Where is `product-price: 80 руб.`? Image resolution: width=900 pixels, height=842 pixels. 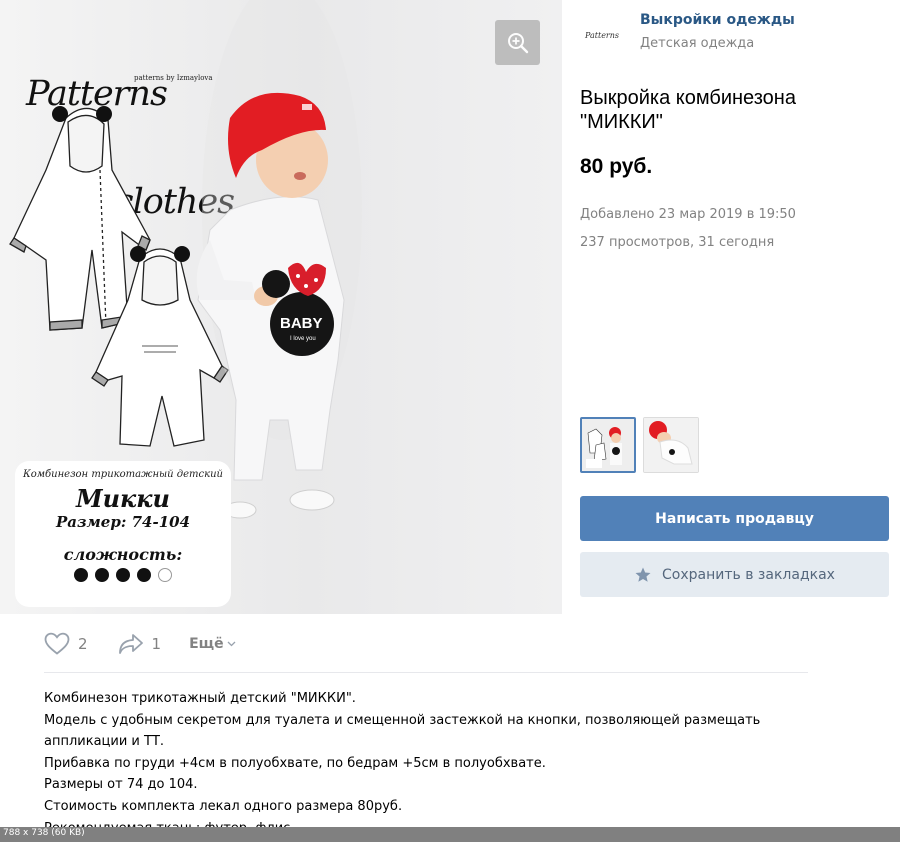 product-price: 80 руб. is located at coordinates (616, 166).